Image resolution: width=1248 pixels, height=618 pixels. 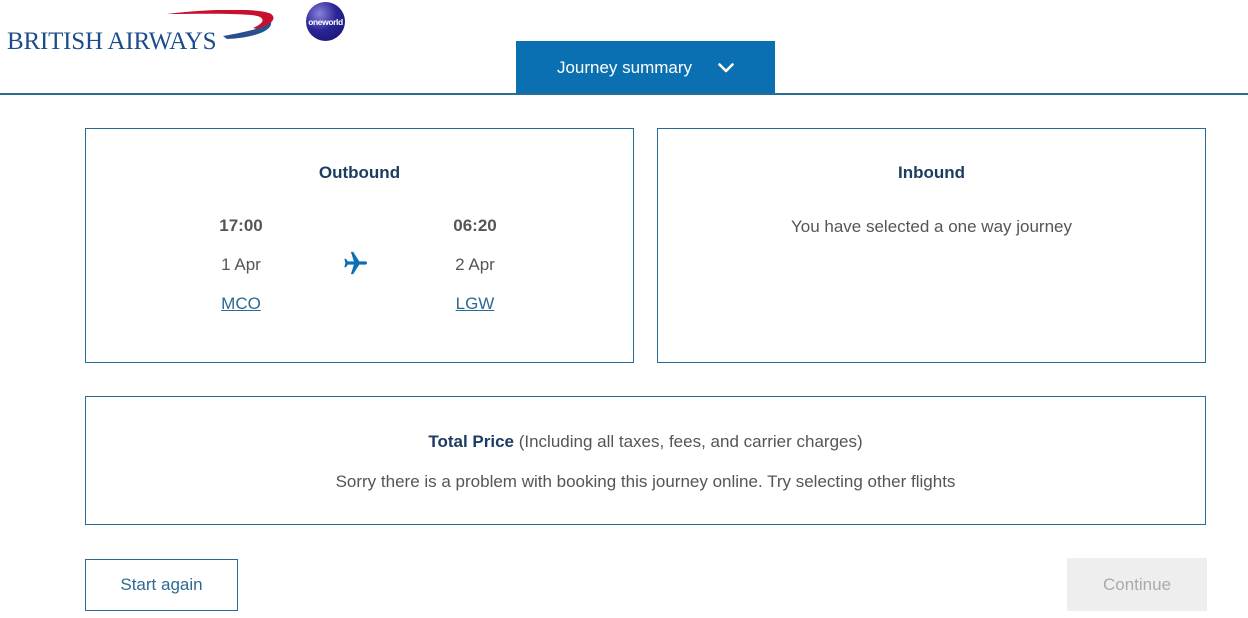 What do you see at coordinates (726, 68) in the screenshot?
I see `chevron-down-icon` at bounding box center [726, 68].